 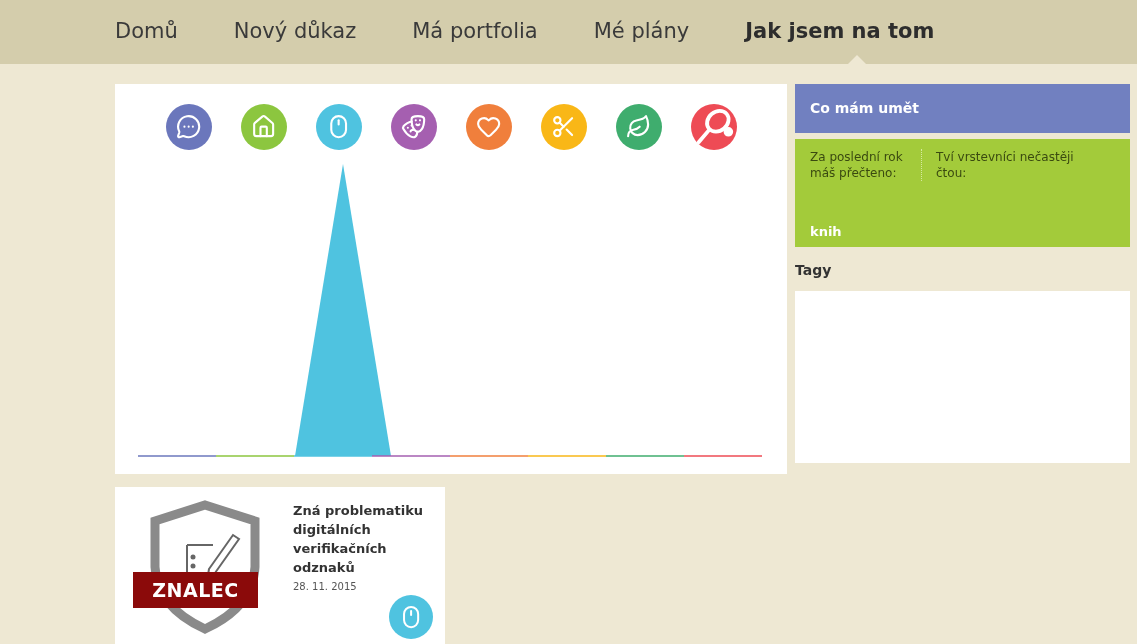 I want to click on nav-tab: Mé plány, so click(x=641, y=32).